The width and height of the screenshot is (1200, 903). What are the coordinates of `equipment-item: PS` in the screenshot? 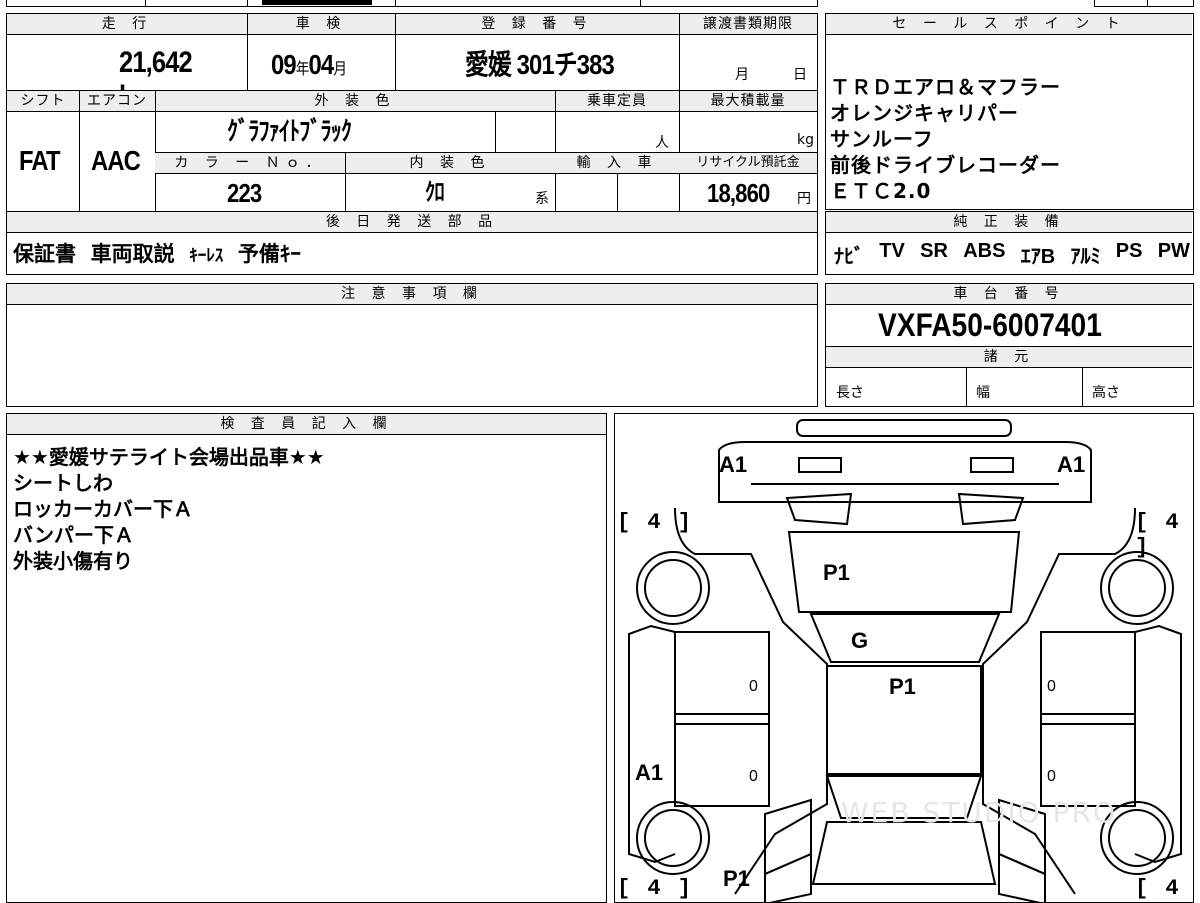 It's located at (1129, 251).